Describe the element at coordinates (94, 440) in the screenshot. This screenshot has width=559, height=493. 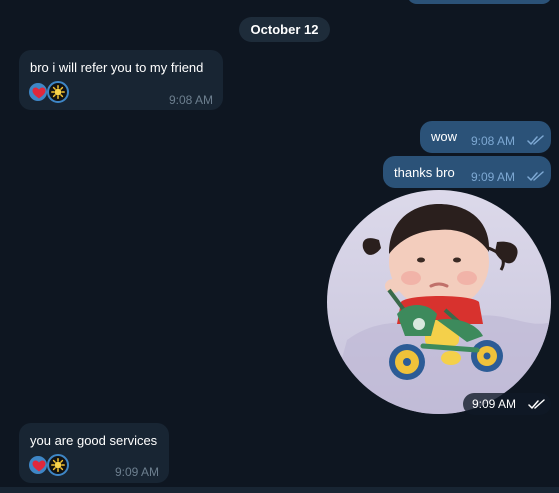
I see `message-text: you are good services` at that location.